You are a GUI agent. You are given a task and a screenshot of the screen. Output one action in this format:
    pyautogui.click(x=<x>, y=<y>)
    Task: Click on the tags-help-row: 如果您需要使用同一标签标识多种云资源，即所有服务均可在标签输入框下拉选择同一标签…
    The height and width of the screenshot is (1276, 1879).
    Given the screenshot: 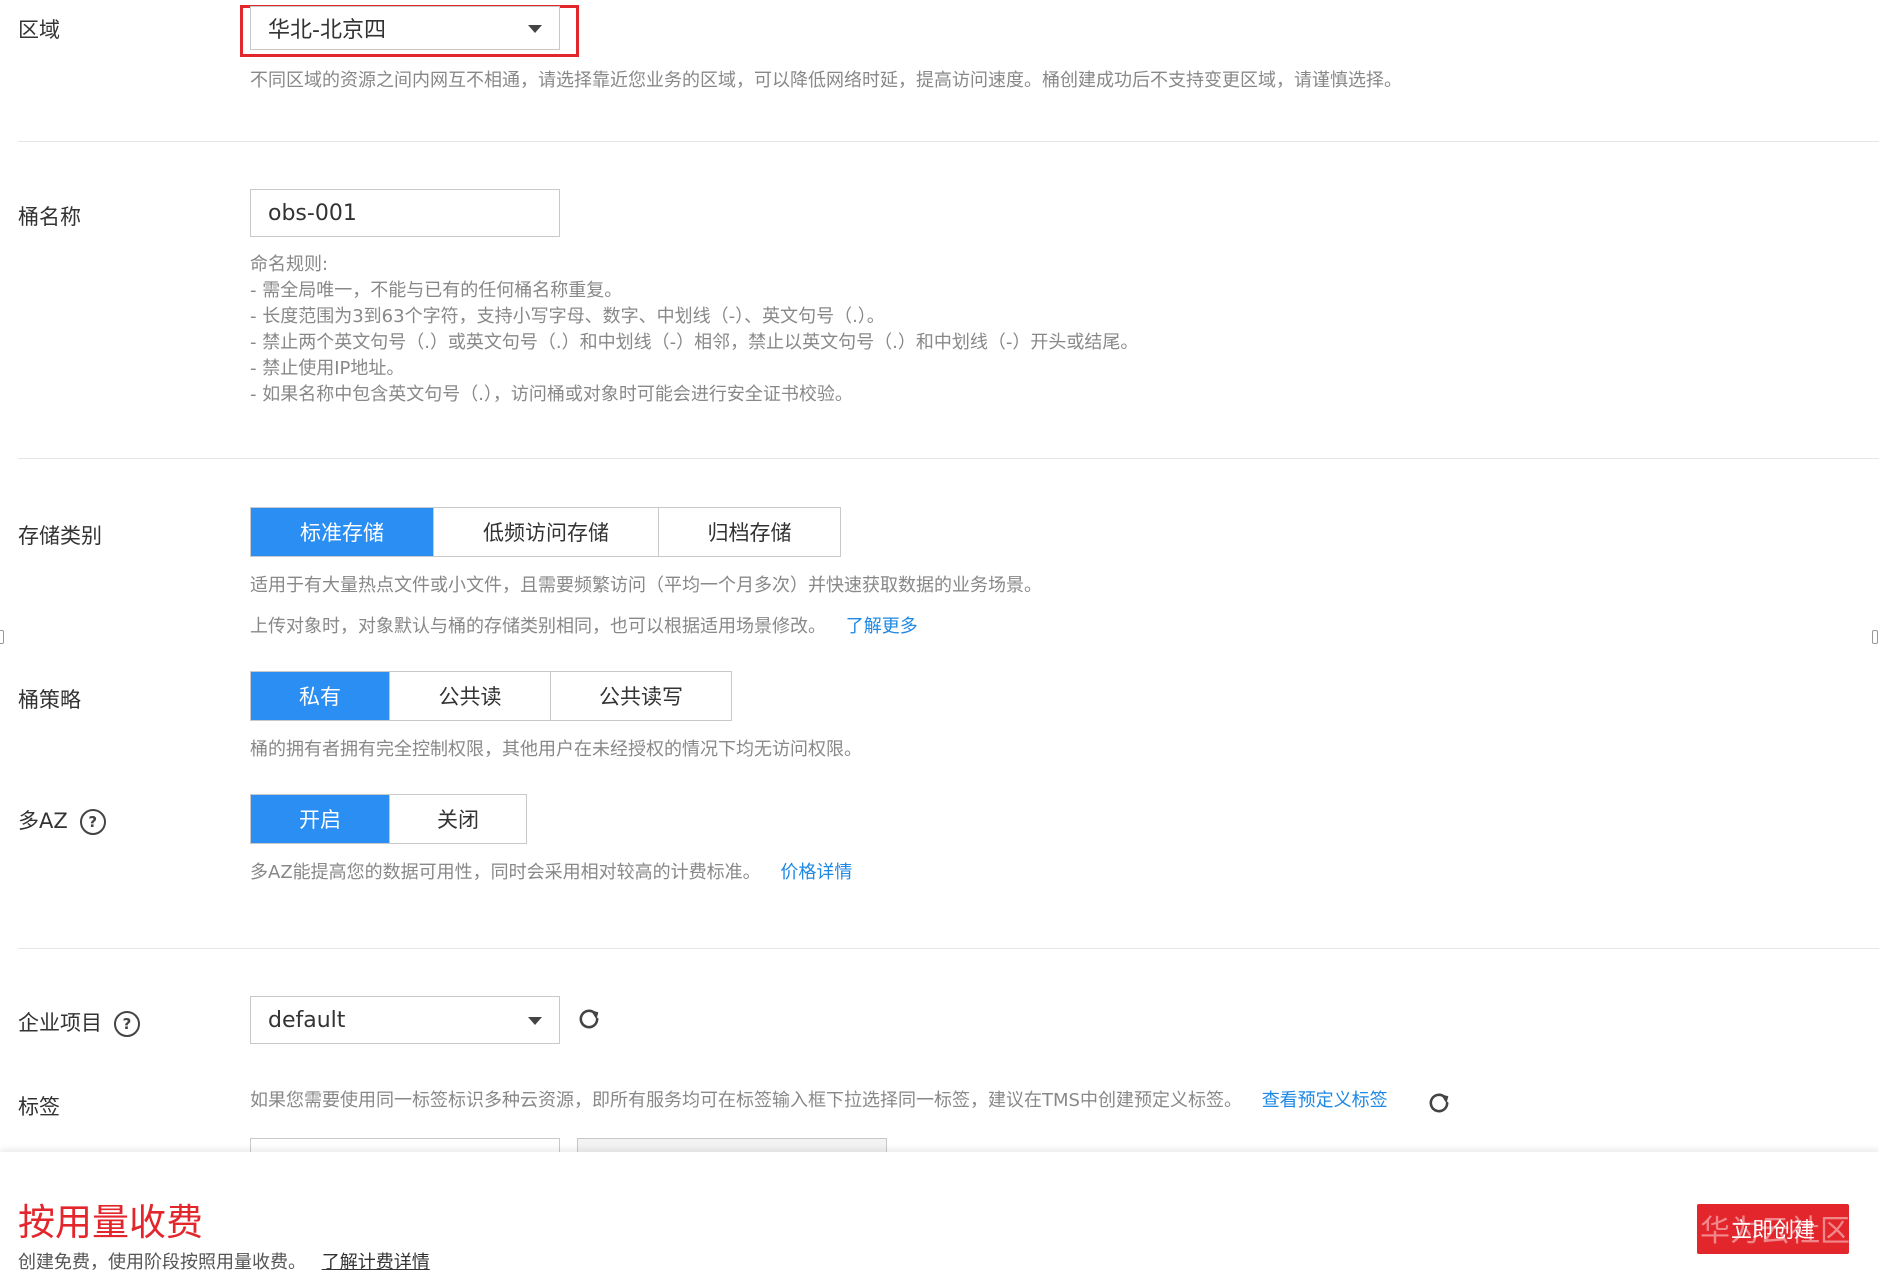 What is the action you would take?
    pyautogui.click(x=819, y=1101)
    